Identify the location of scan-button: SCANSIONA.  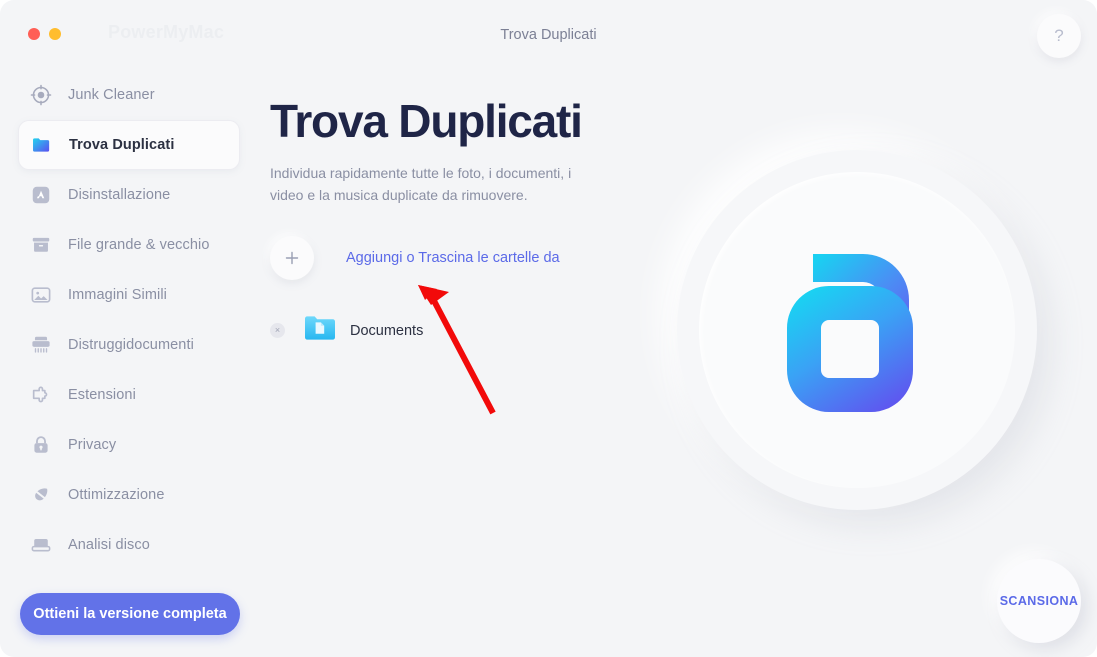
(1039, 601).